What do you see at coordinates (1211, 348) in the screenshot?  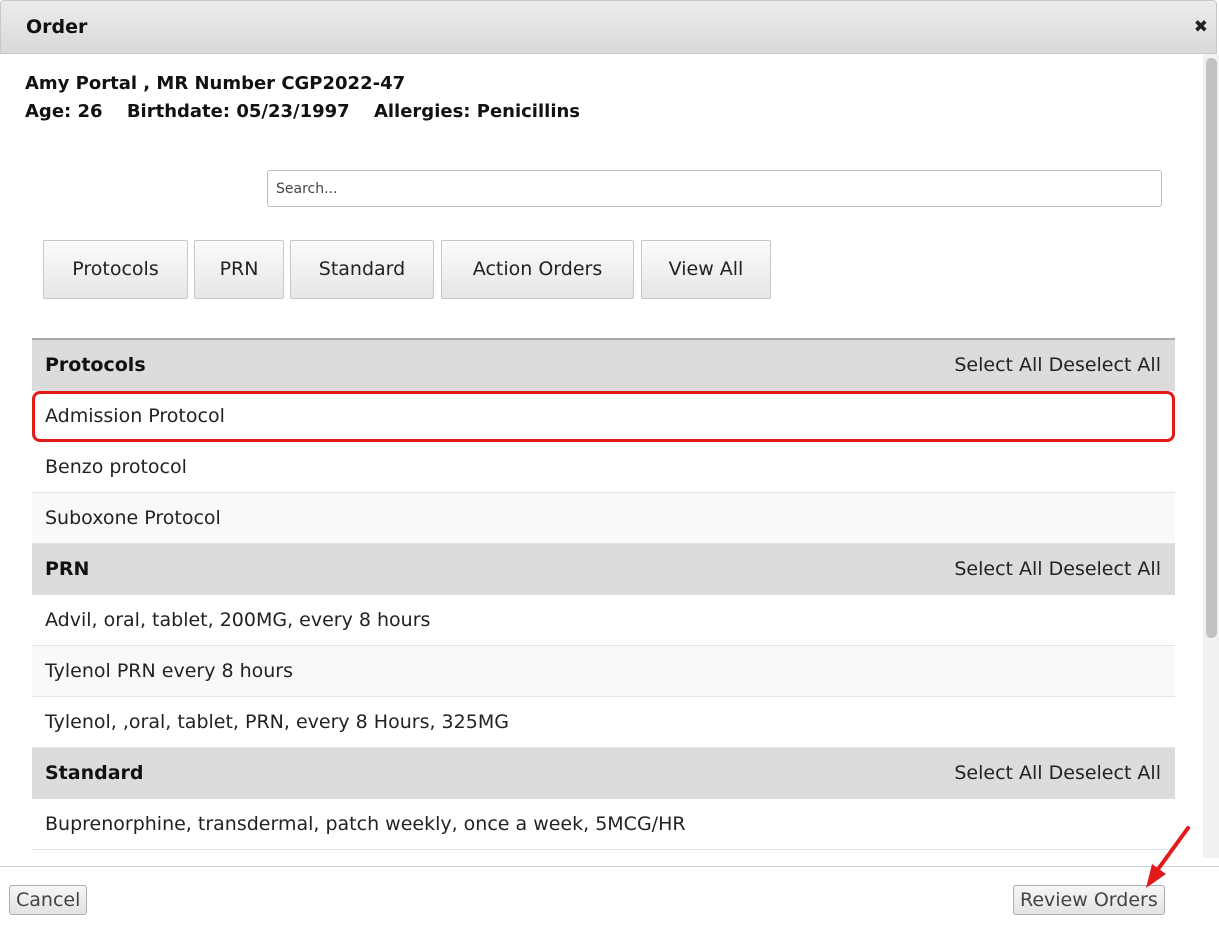 I see `scrollbar-thumb` at bounding box center [1211, 348].